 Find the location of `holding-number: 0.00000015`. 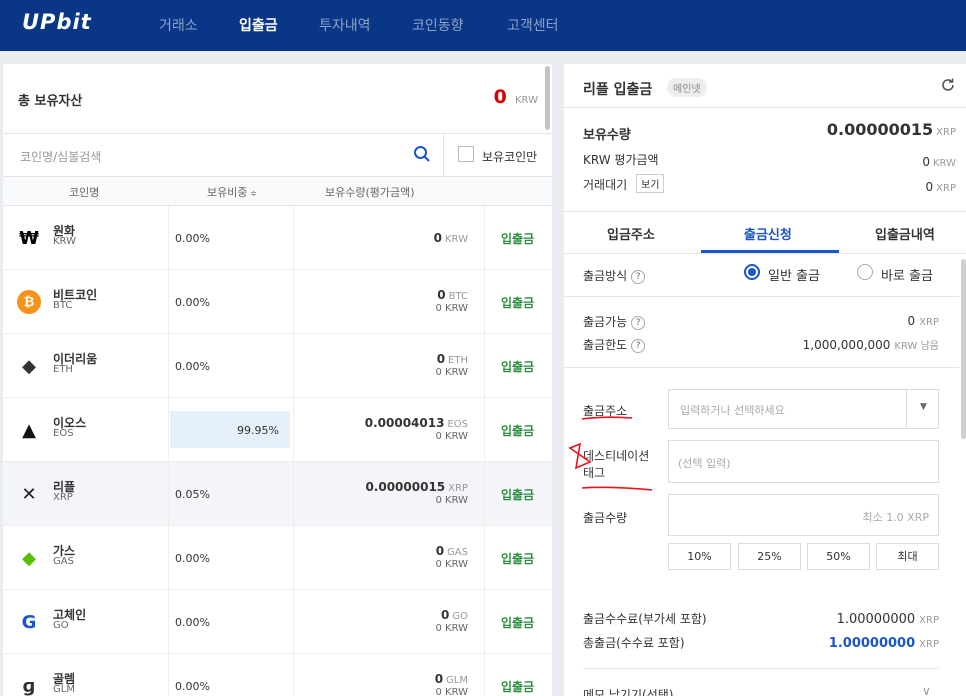

holding-number: 0.00000015 is located at coordinates (880, 129).